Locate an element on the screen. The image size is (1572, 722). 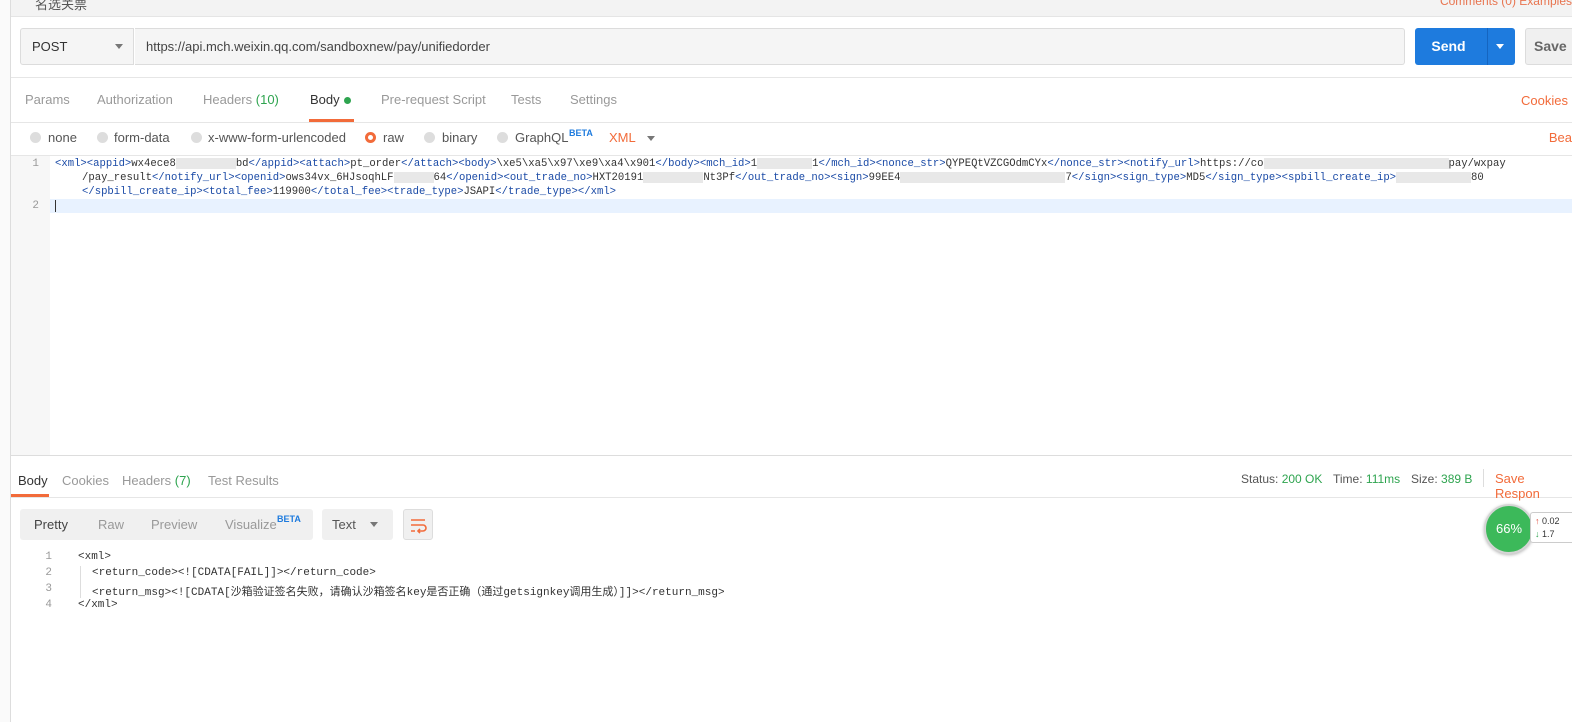
method-select: POST is located at coordinates (77, 46).